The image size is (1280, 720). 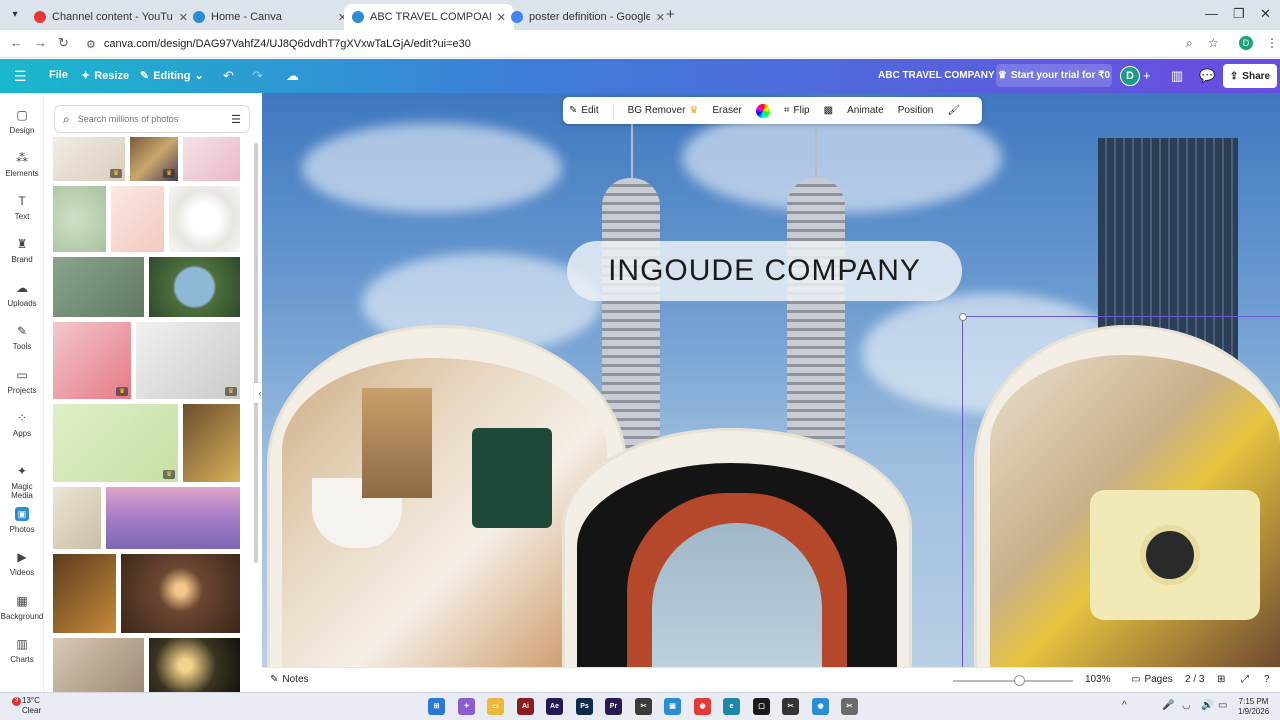 I want to click on comment-icon: 💬, so click(x=1207, y=76).